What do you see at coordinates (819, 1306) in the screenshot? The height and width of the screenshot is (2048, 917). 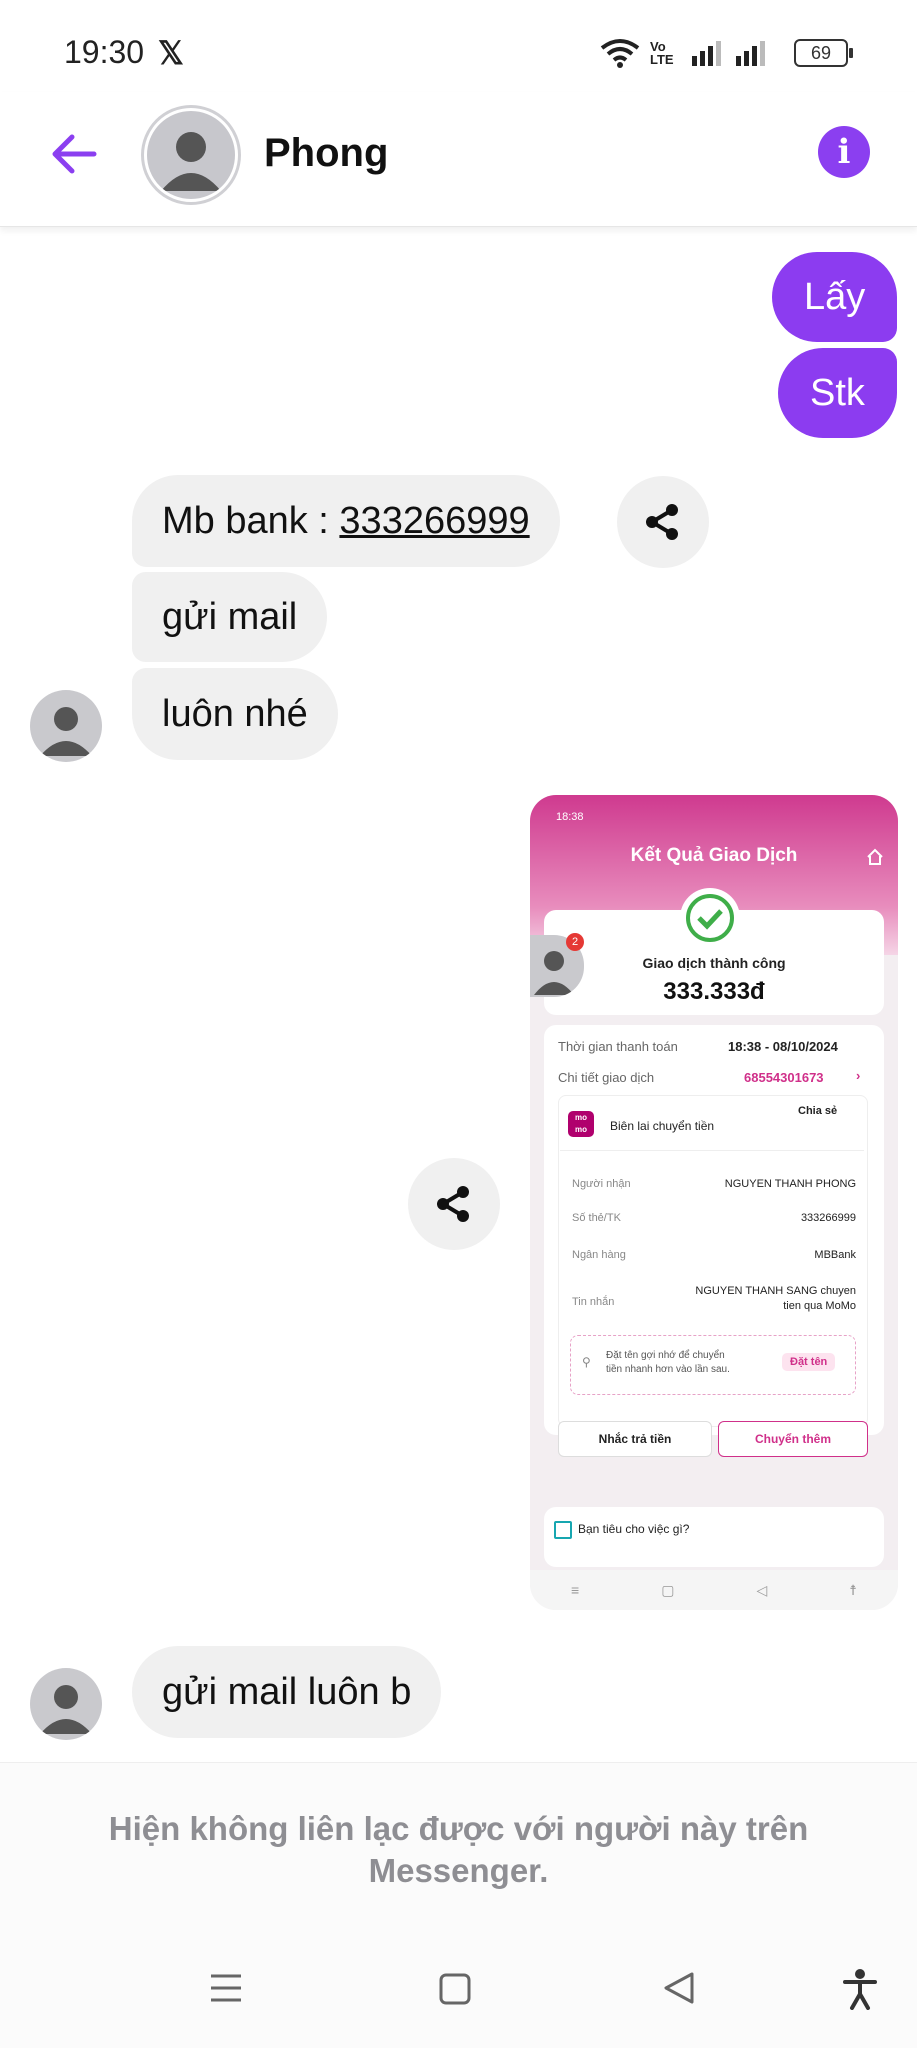 I see `message-value-2: tien qua MoMo` at bounding box center [819, 1306].